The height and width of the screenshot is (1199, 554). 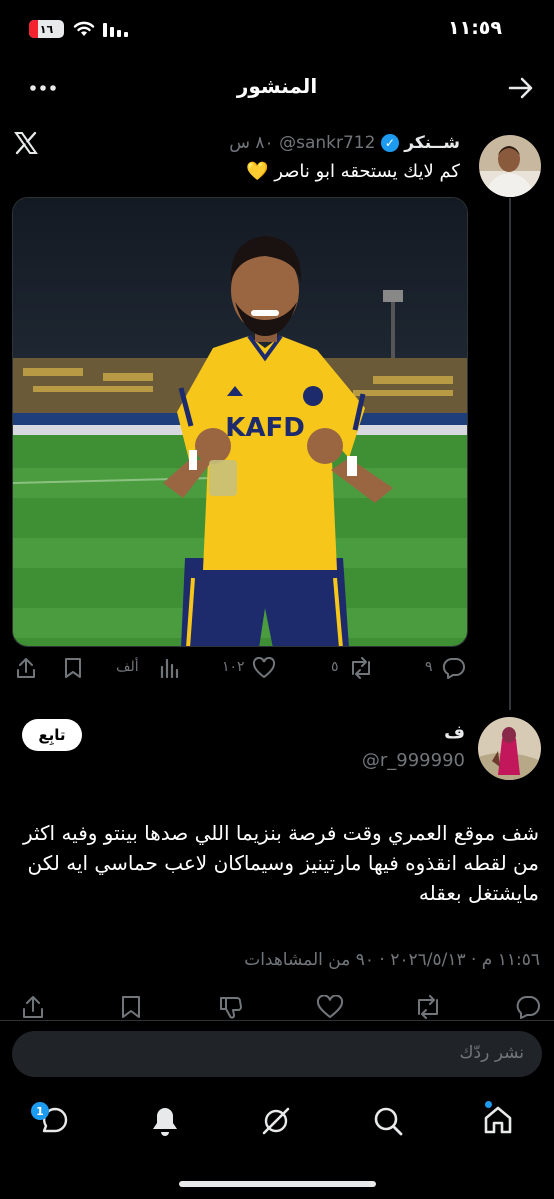 What do you see at coordinates (277, 1054) in the screenshot?
I see `reply-input: نشر ردّك` at bounding box center [277, 1054].